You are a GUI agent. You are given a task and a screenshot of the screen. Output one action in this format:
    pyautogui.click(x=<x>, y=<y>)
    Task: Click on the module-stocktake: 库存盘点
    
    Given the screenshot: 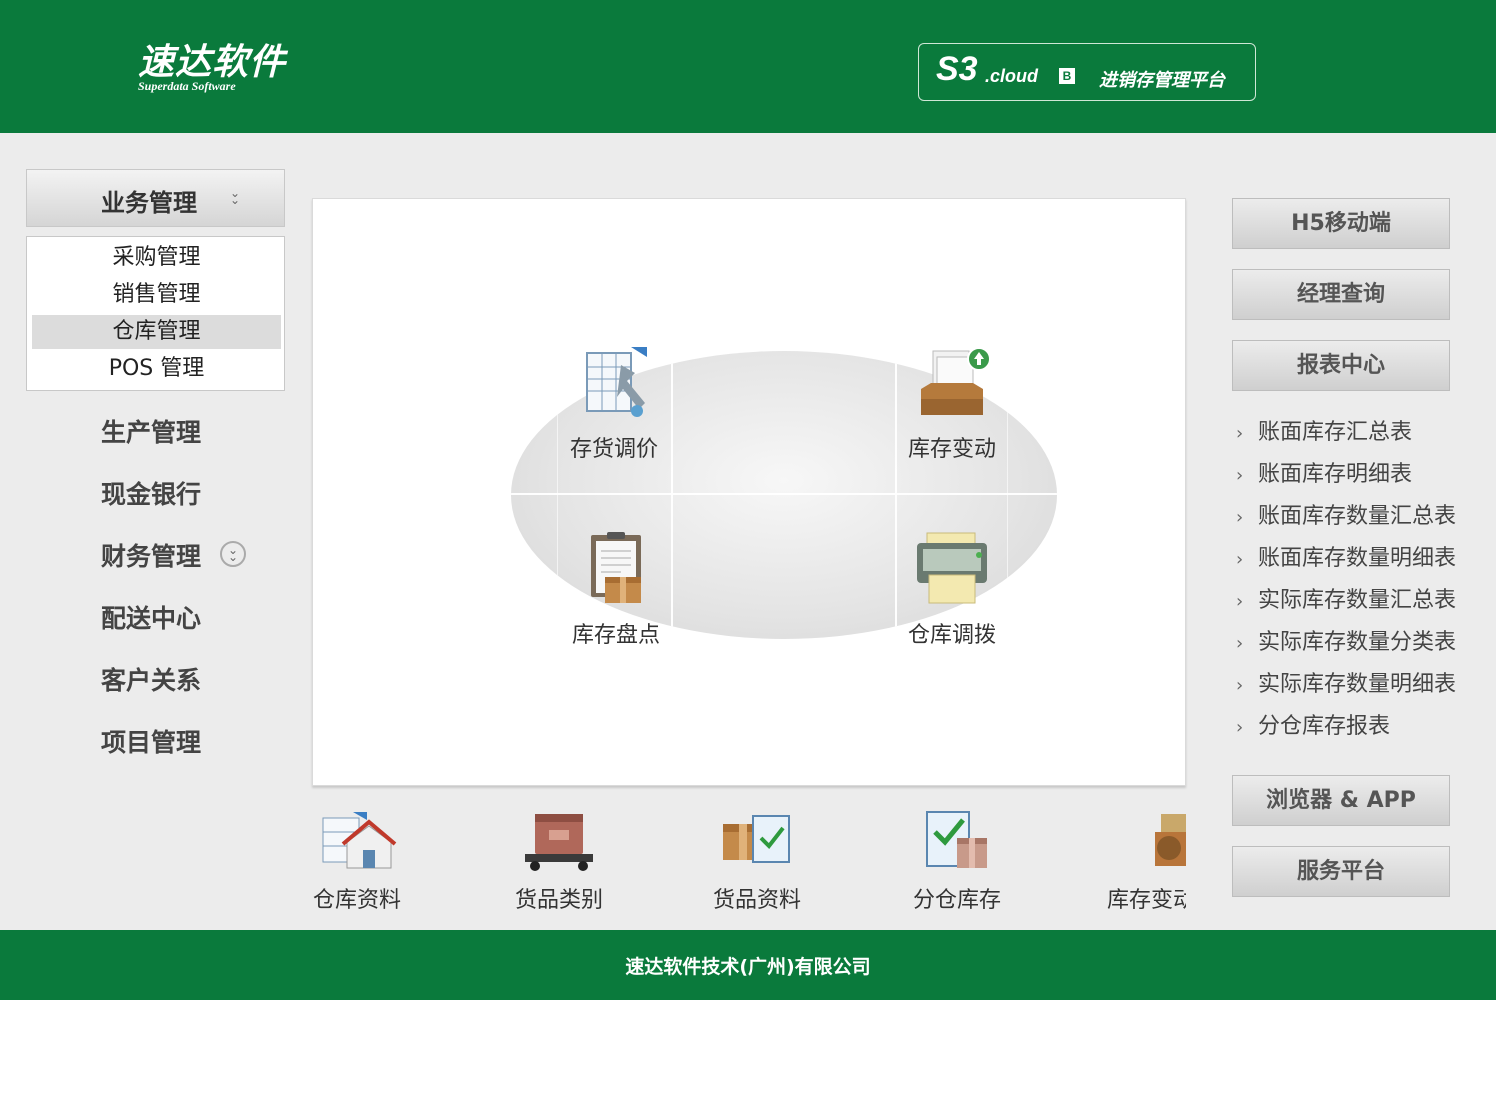 What is the action you would take?
    pyautogui.click(x=616, y=590)
    